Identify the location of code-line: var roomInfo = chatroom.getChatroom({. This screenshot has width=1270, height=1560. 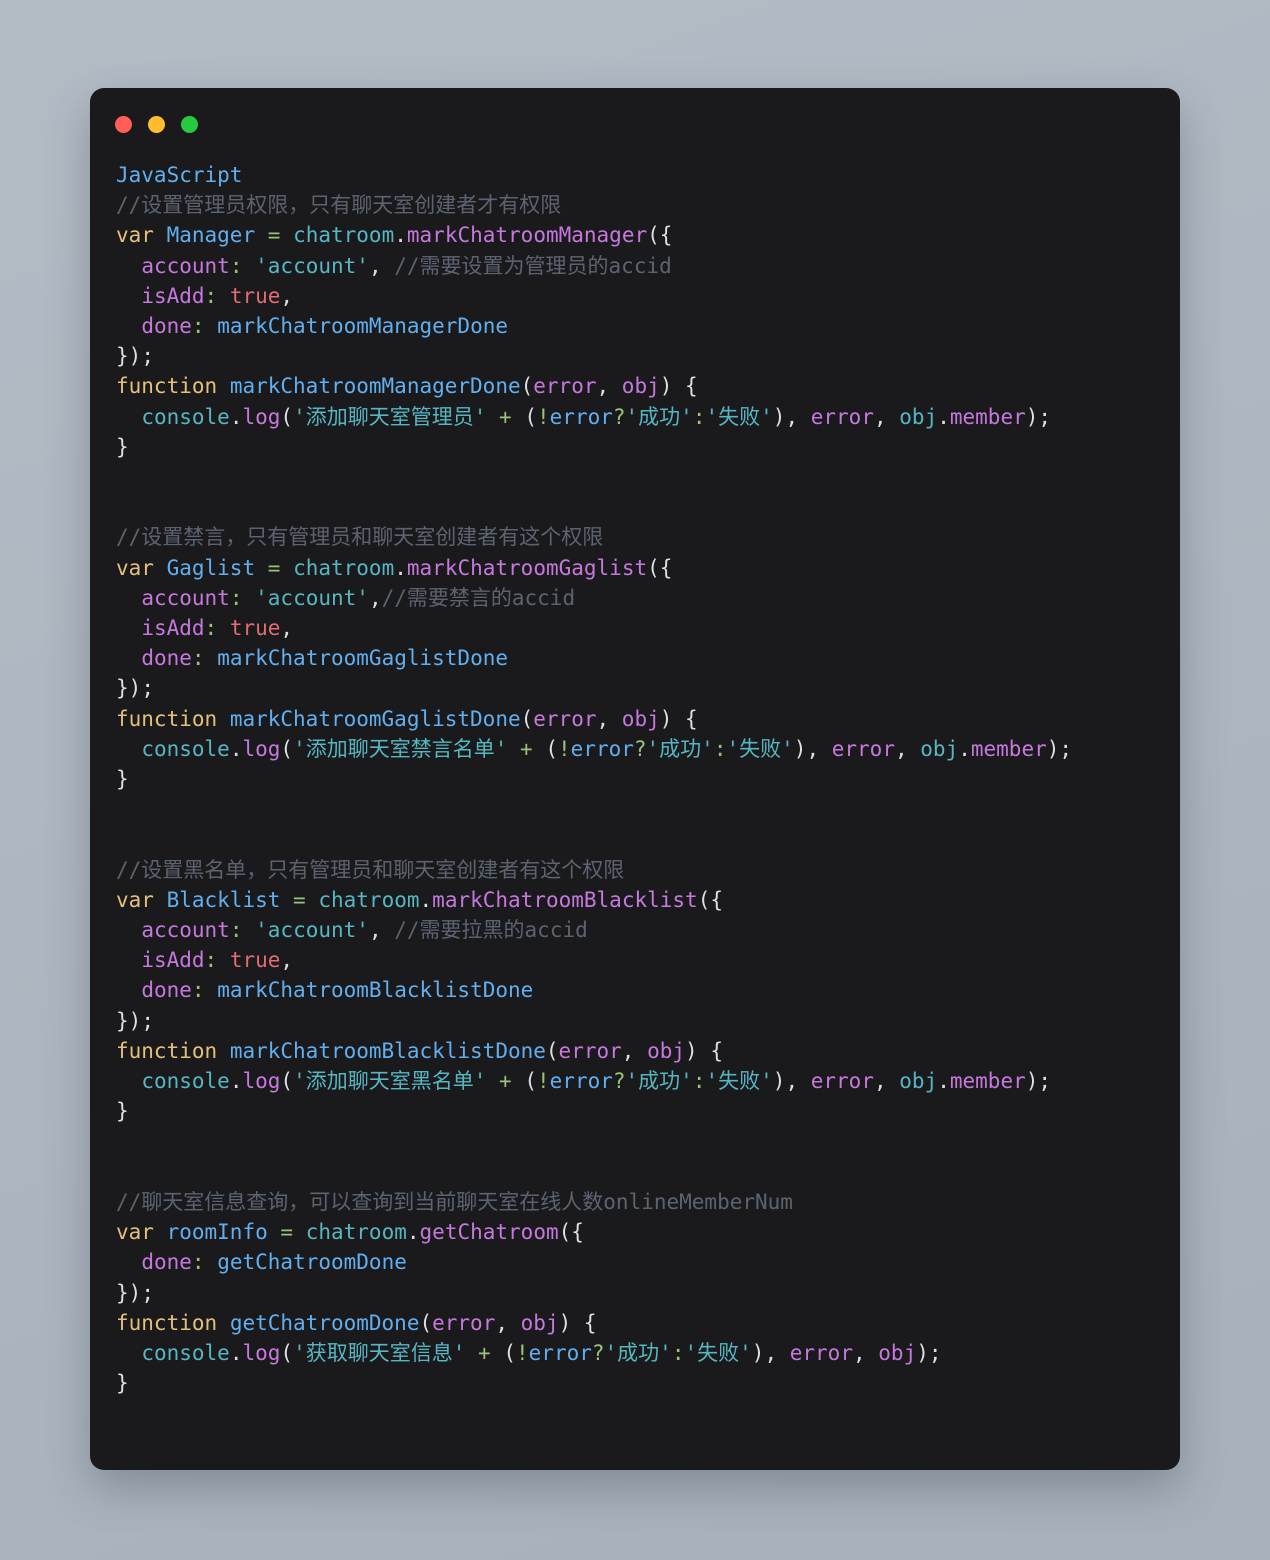
(350, 1232).